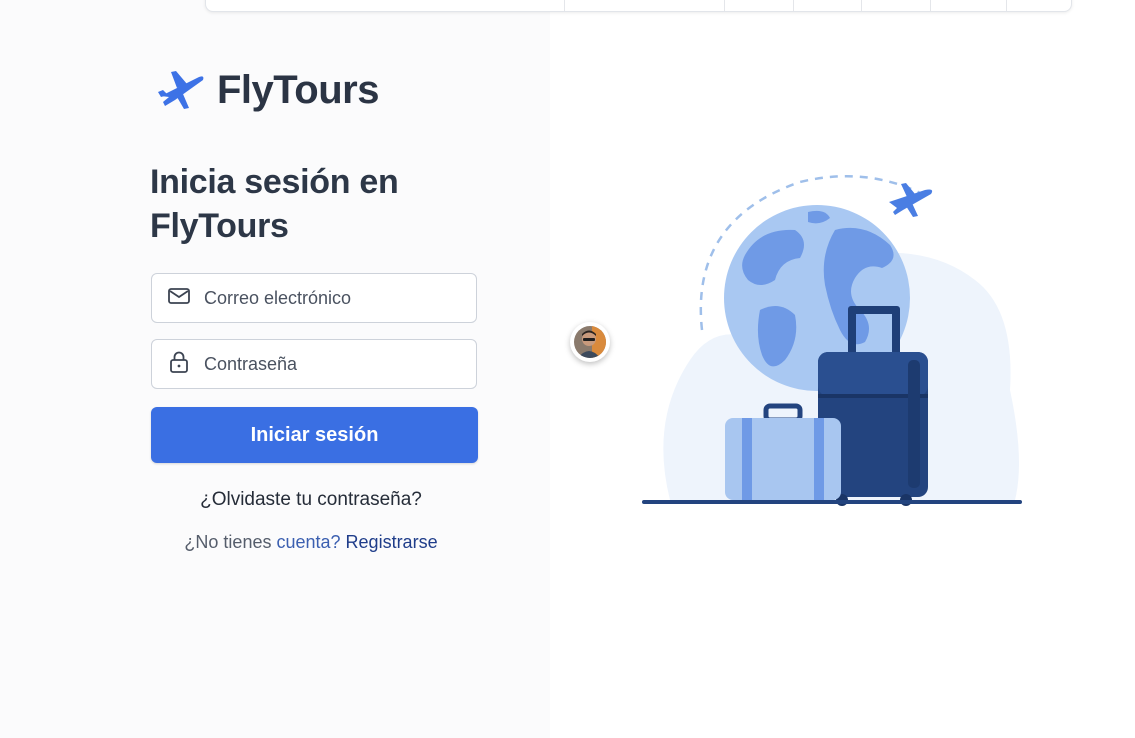 The width and height of the screenshot is (1135, 738). Describe the element at coordinates (179, 298) in the screenshot. I see `mail-icon` at that location.